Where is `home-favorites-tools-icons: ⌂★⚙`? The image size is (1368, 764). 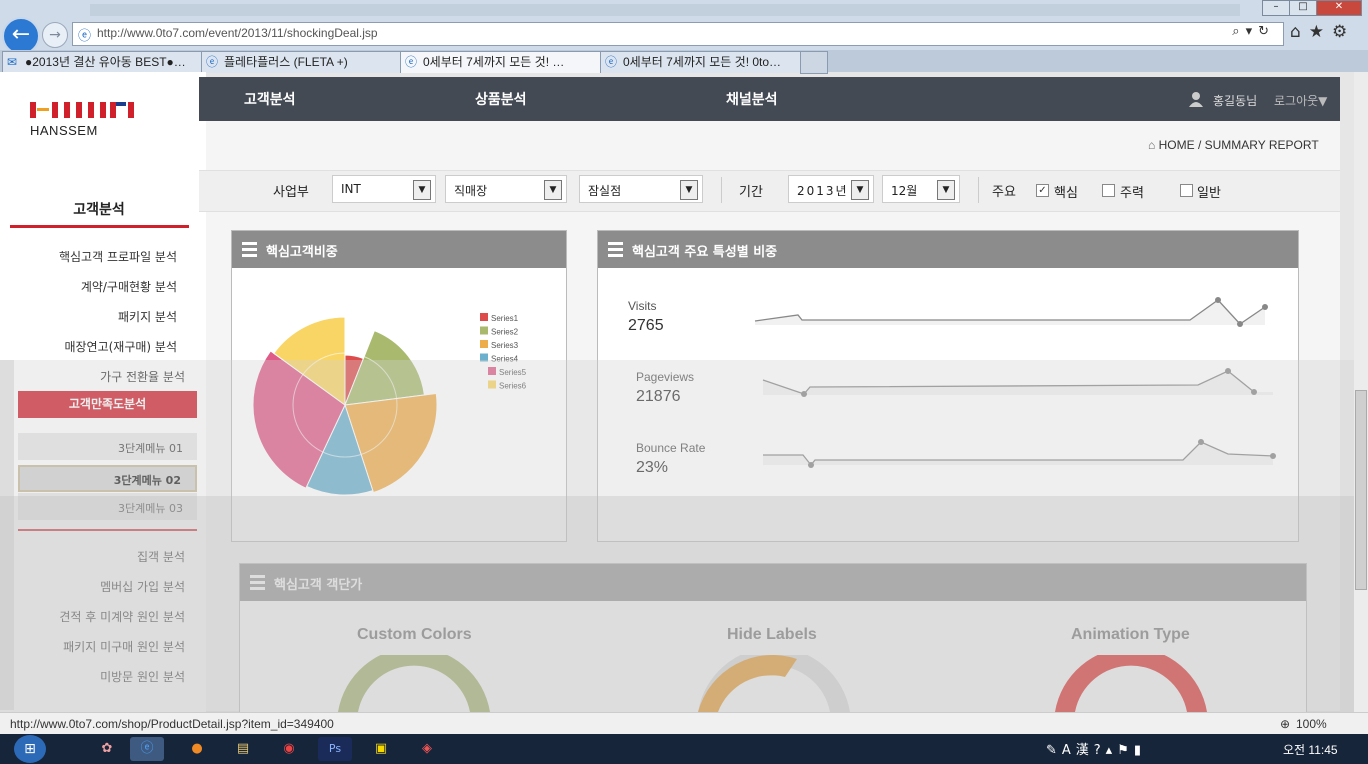
home-favorites-tools-icons: ⌂★⚙ is located at coordinates (1322, 32).